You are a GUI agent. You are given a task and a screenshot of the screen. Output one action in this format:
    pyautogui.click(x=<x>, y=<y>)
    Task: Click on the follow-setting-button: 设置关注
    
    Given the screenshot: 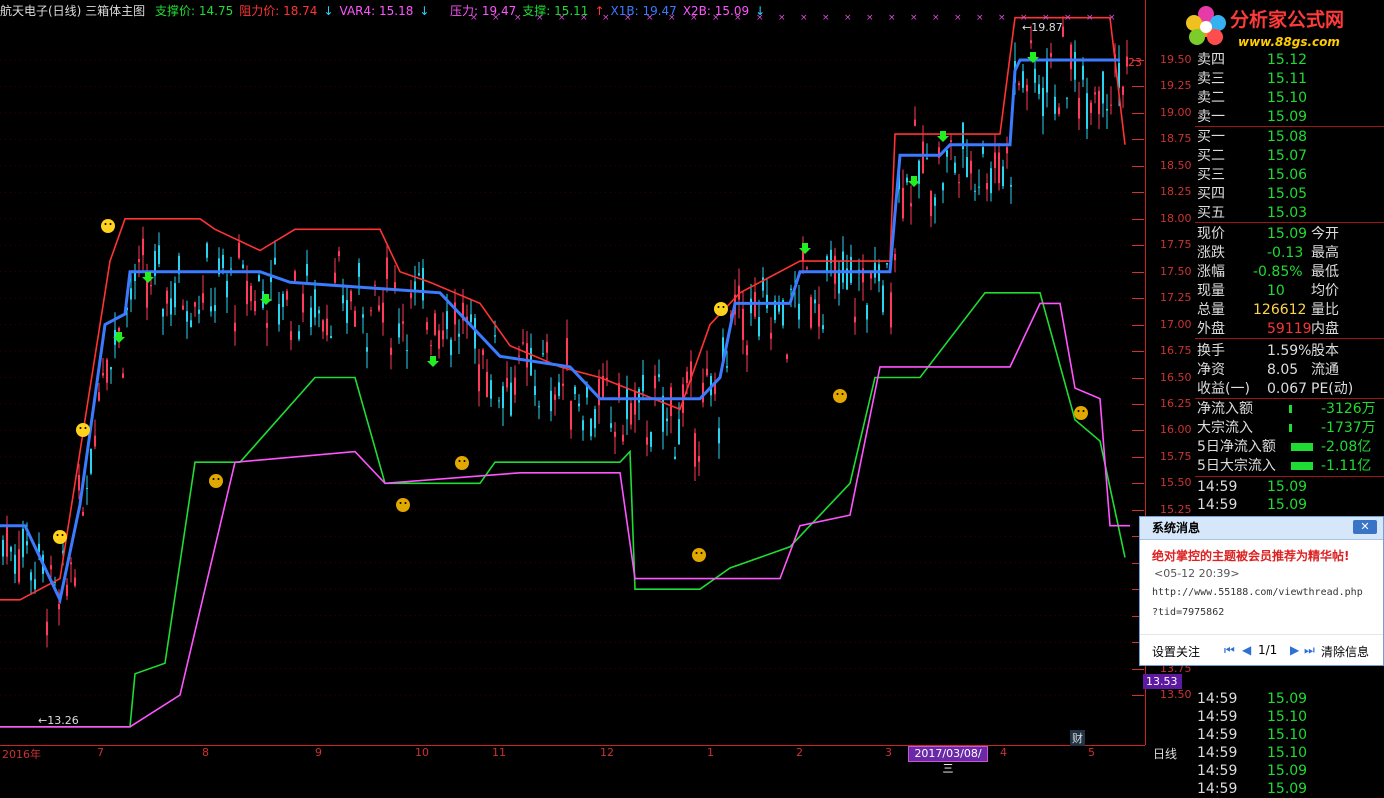 What is the action you would take?
    pyautogui.click(x=1176, y=651)
    